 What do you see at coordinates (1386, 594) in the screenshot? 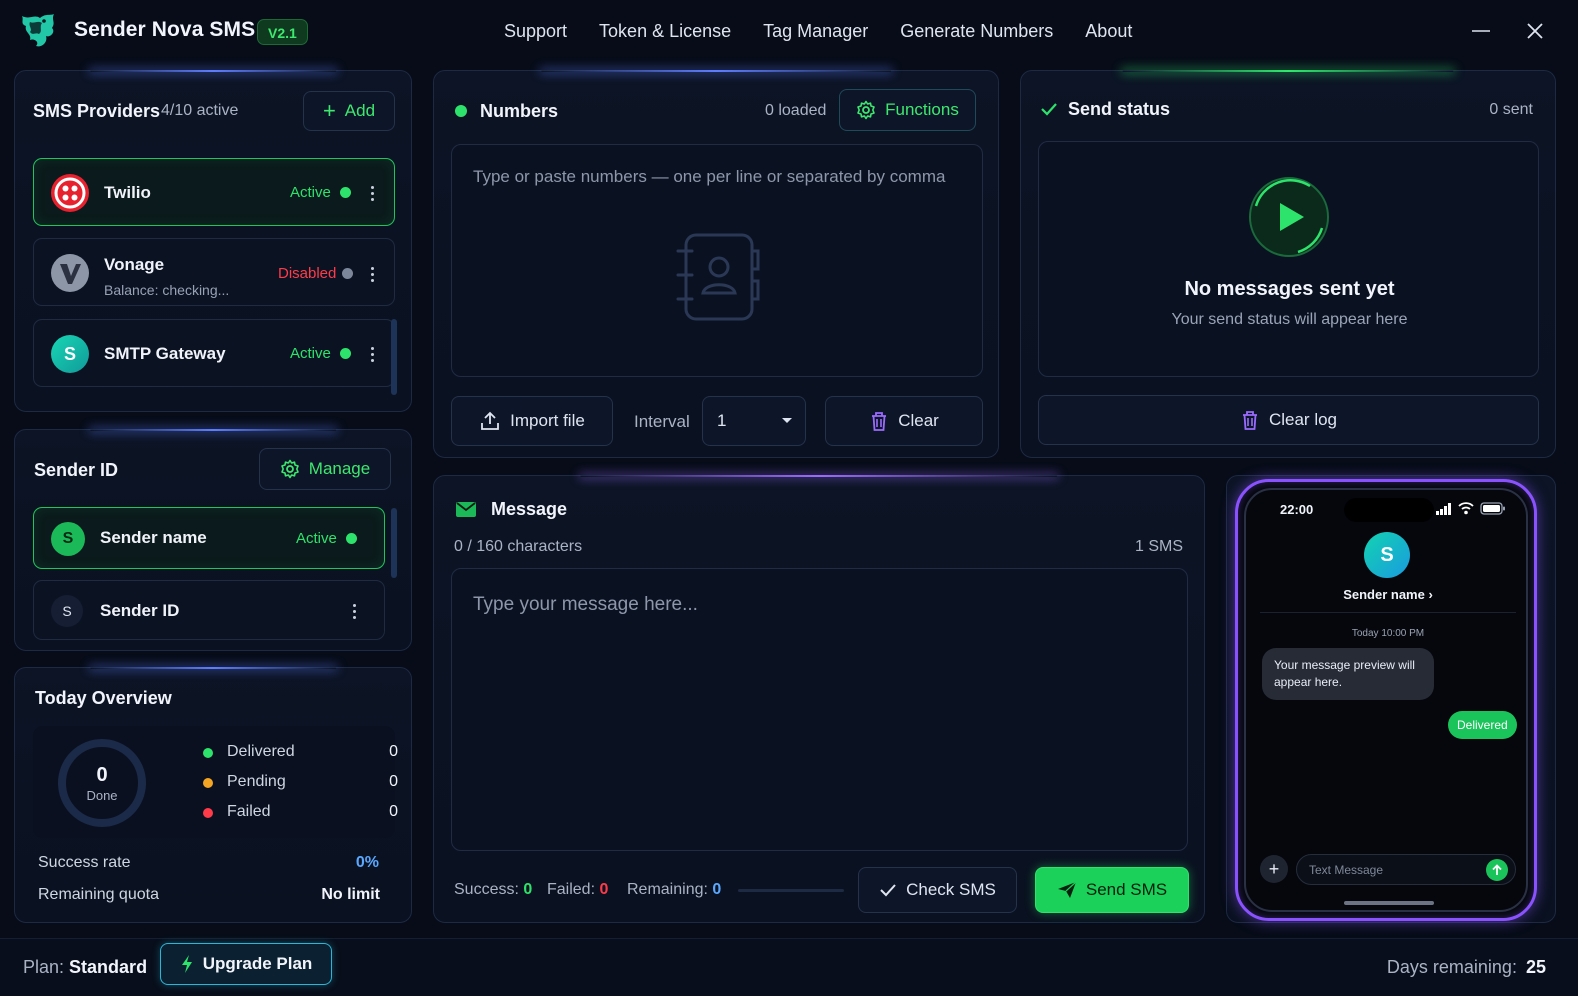
I see `contact-name: Sender name ›` at bounding box center [1386, 594].